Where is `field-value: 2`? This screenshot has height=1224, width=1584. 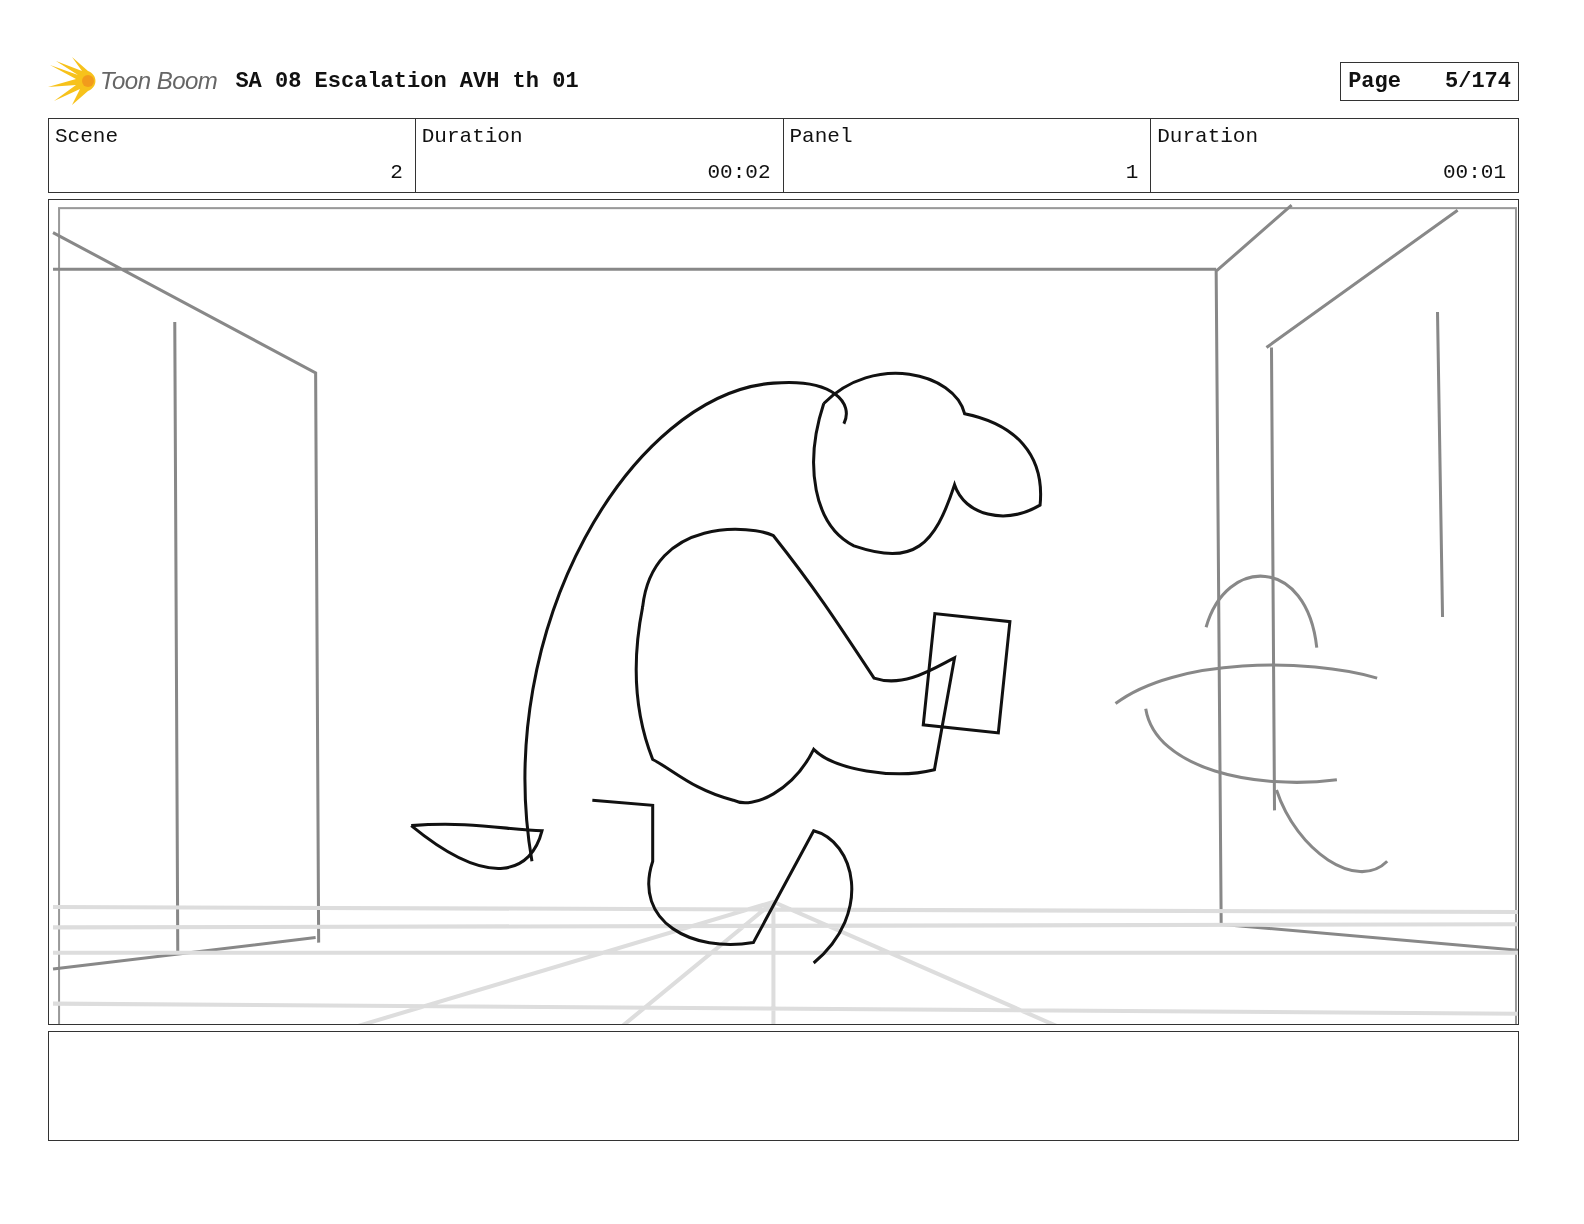 field-value: 2 is located at coordinates (396, 172).